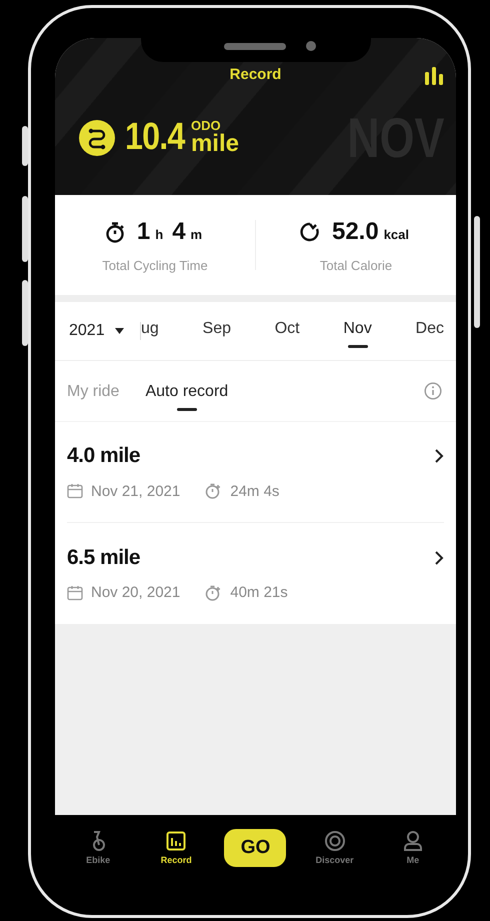 The width and height of the screenshot is (490, 921). I want to click on ride-distance: 6.5 mile, so click(103, 558).